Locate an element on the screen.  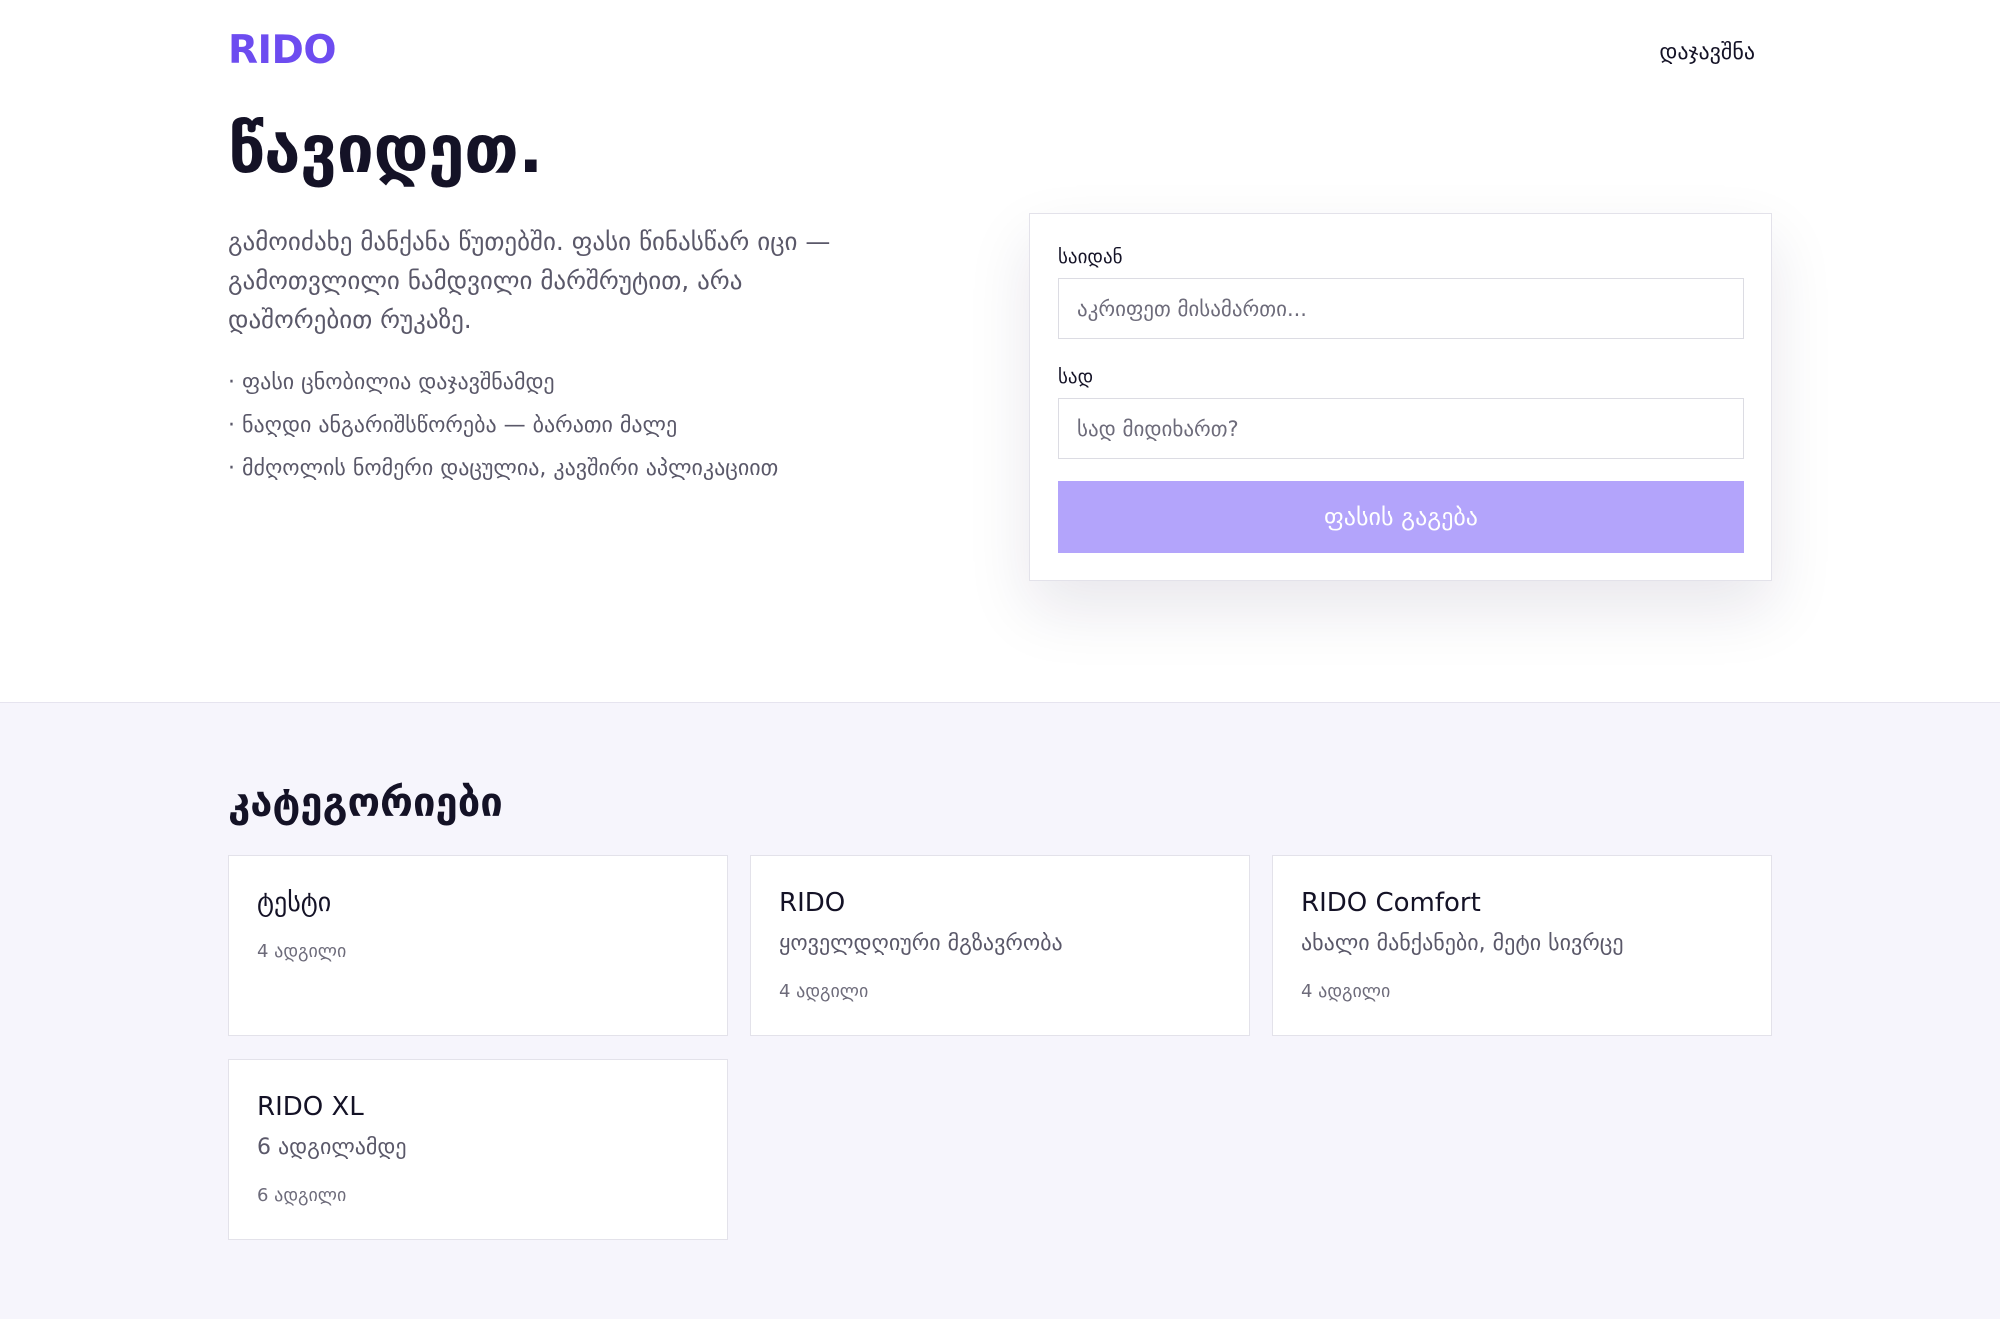
site-header: RIDO დაჯავშნა is located at coordinates (1000, 55).